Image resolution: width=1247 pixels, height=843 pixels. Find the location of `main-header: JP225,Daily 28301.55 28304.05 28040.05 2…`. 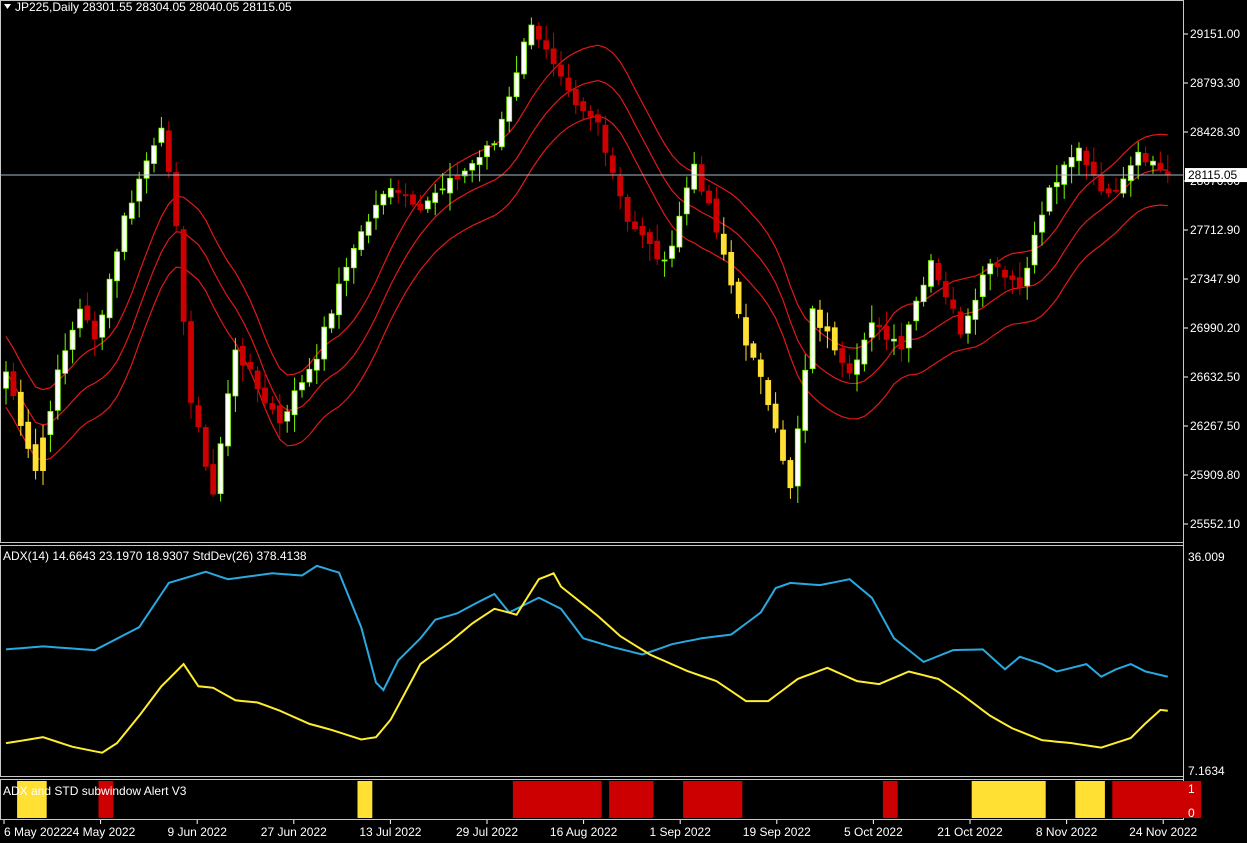

main-header: JP225,Daily 28301.55 28304.05 28040.05 2… is located at coordinates (148, 7).